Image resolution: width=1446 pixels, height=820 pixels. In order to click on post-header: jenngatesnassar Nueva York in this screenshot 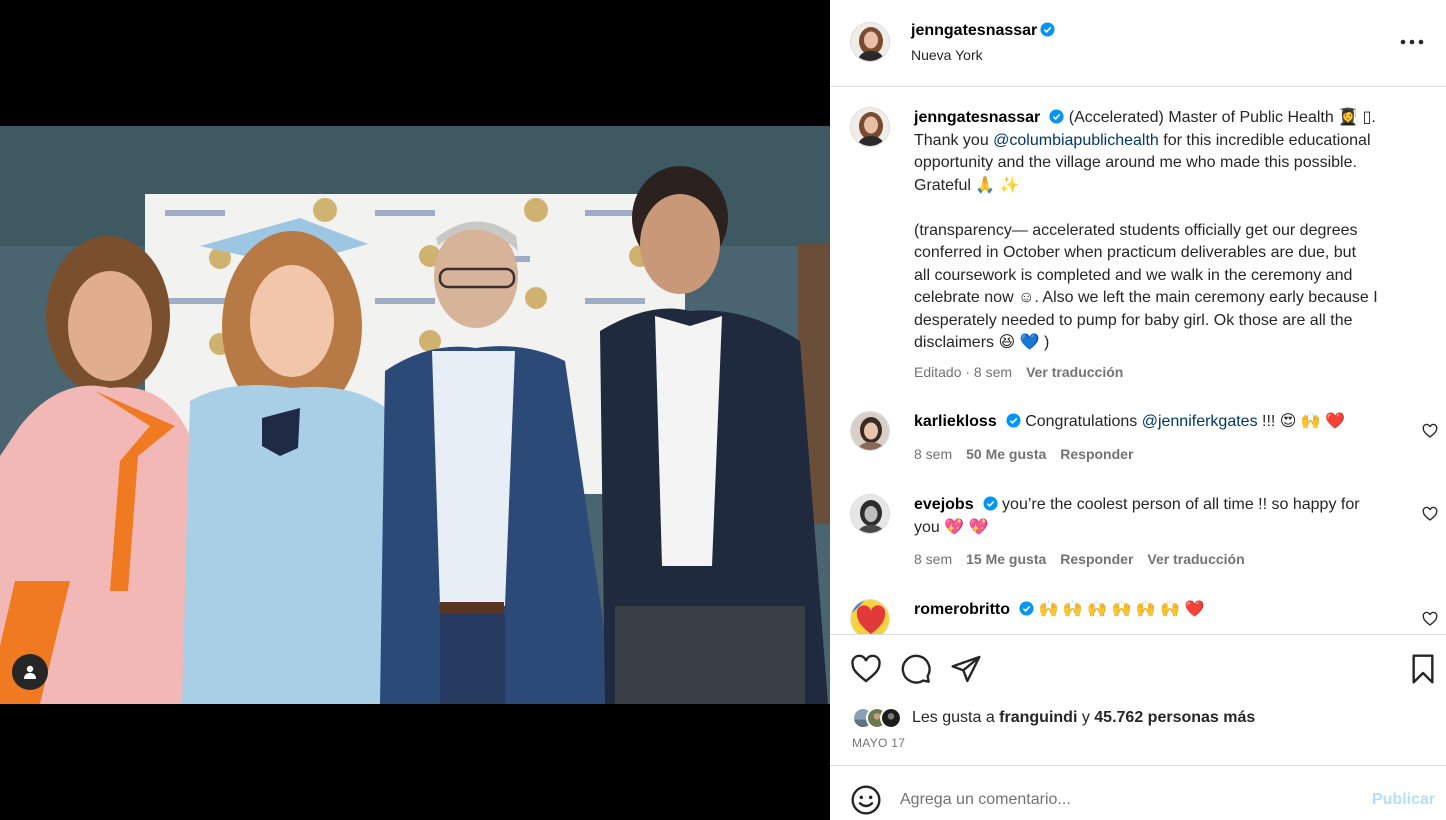, I will do `click(1138, 43)`.